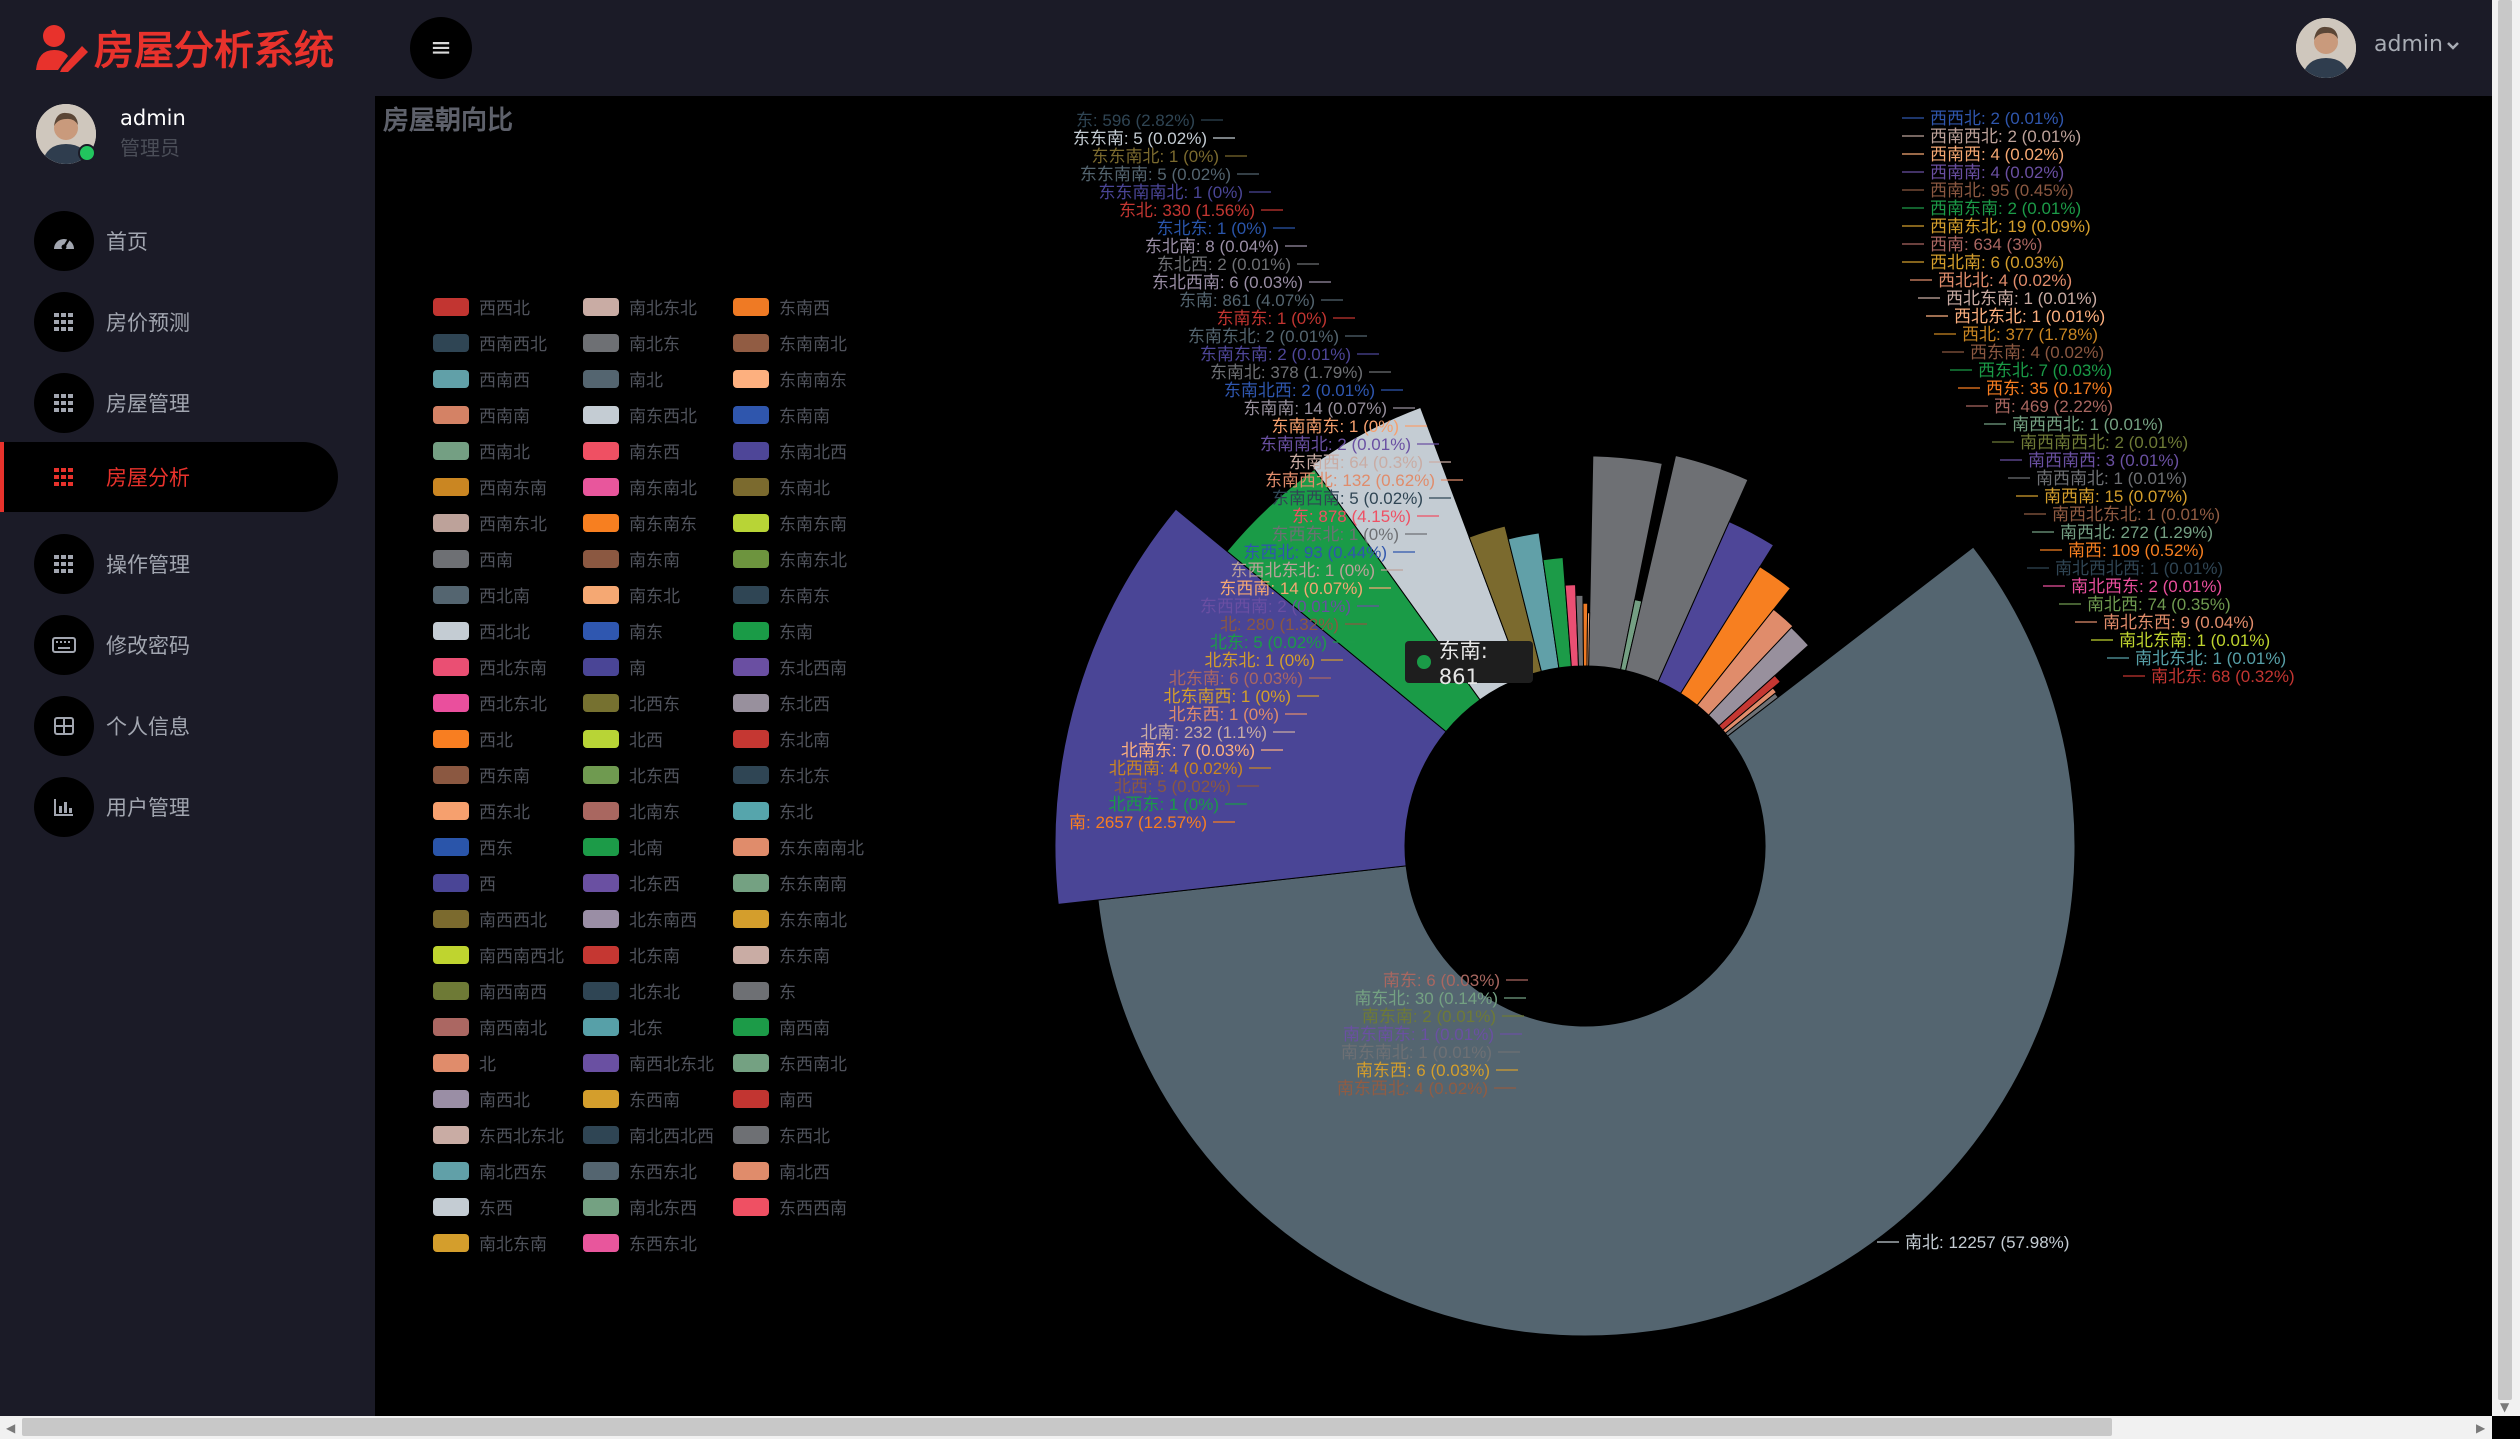 The width and height of the screenshot is (2520, 1439). Describe the element at coordinates (1302, 570) in the screenshot. I see `slice-label: 东西北东北: 1 (0%)` at that location.